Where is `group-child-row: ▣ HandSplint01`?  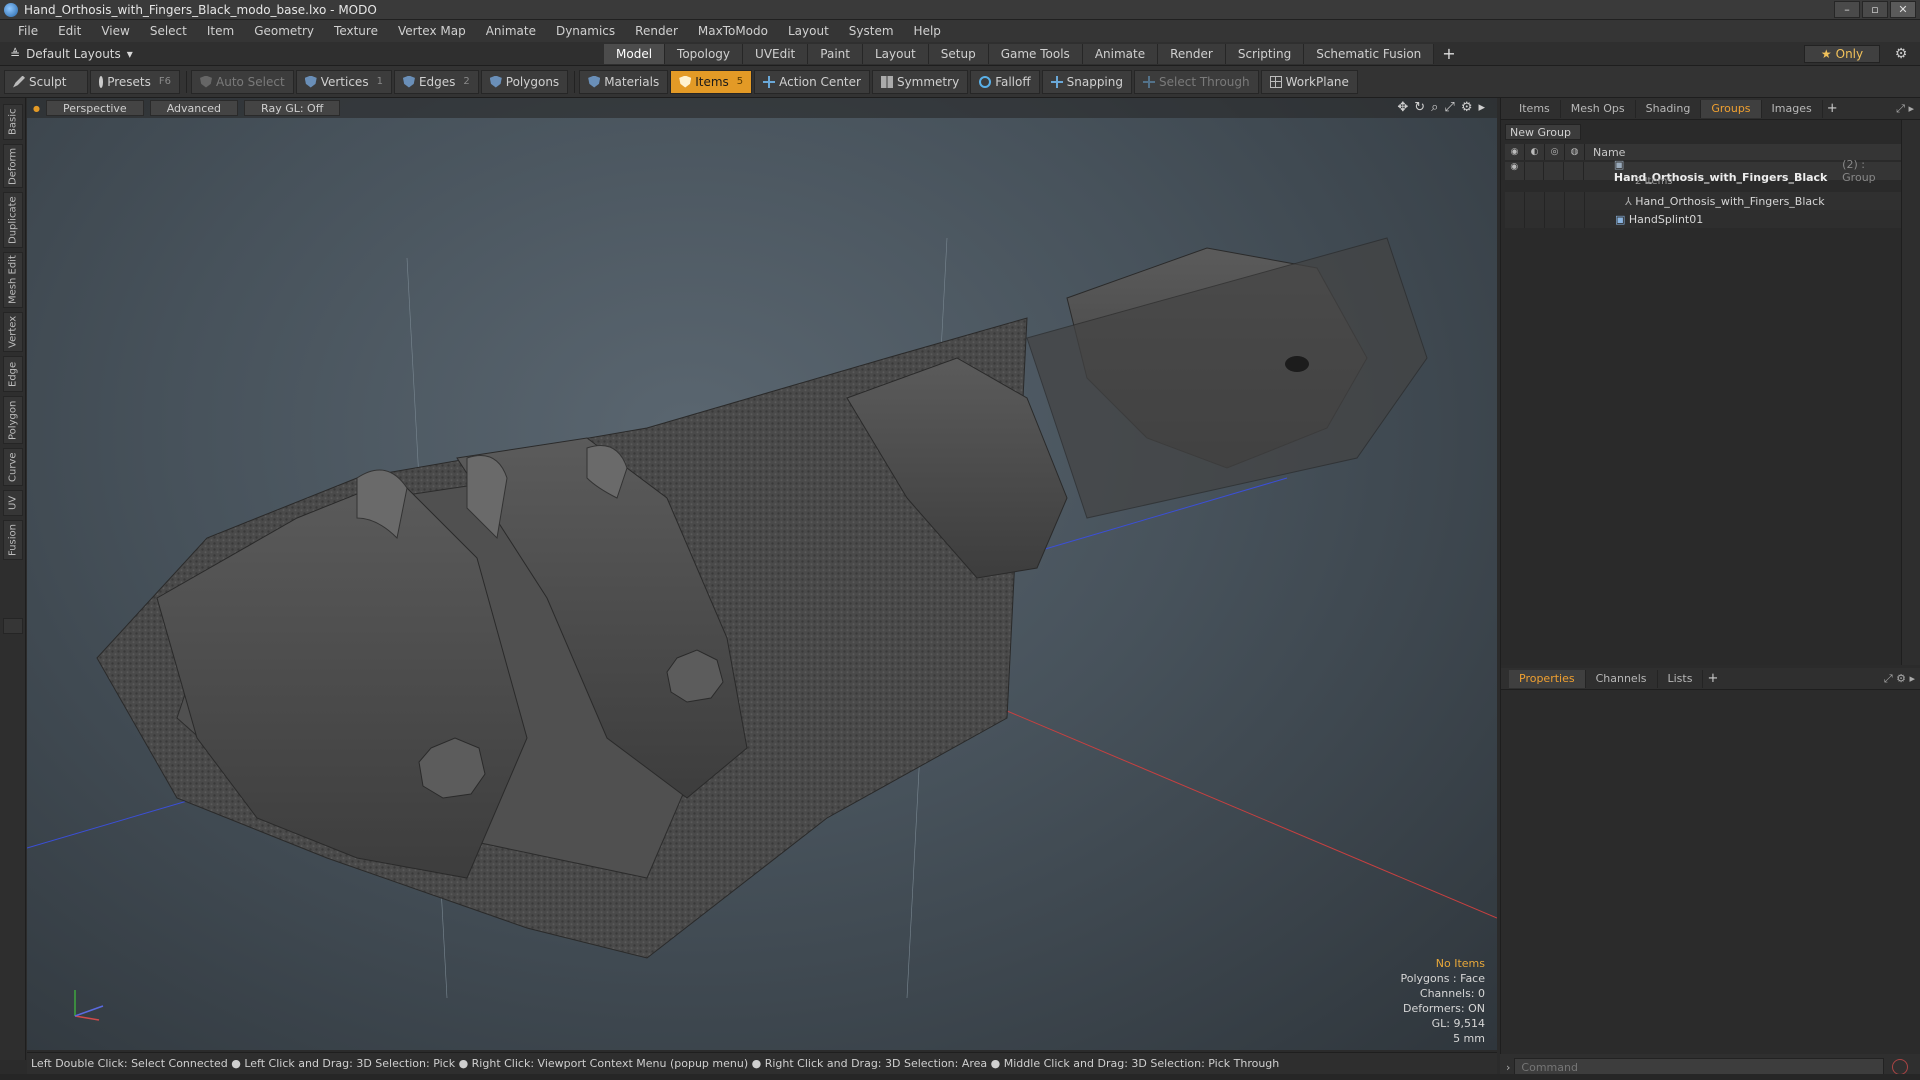 group-child-row: ▣ HandSplint01 is located at coordinates (1703, 219).